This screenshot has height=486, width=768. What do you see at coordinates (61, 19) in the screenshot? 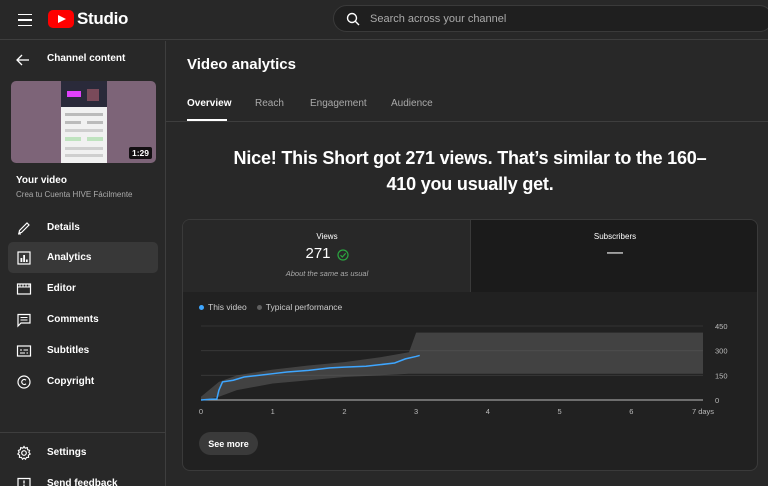
I see `youtube-play-icon` at bounding box center [61, 19].